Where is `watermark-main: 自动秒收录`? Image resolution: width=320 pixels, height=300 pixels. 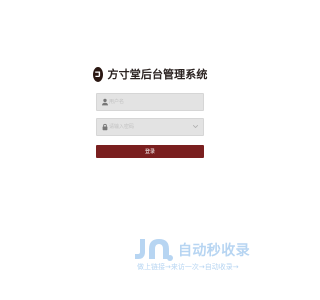 watermark-main: 自动秒收录 is located at coordinates (217, 249).